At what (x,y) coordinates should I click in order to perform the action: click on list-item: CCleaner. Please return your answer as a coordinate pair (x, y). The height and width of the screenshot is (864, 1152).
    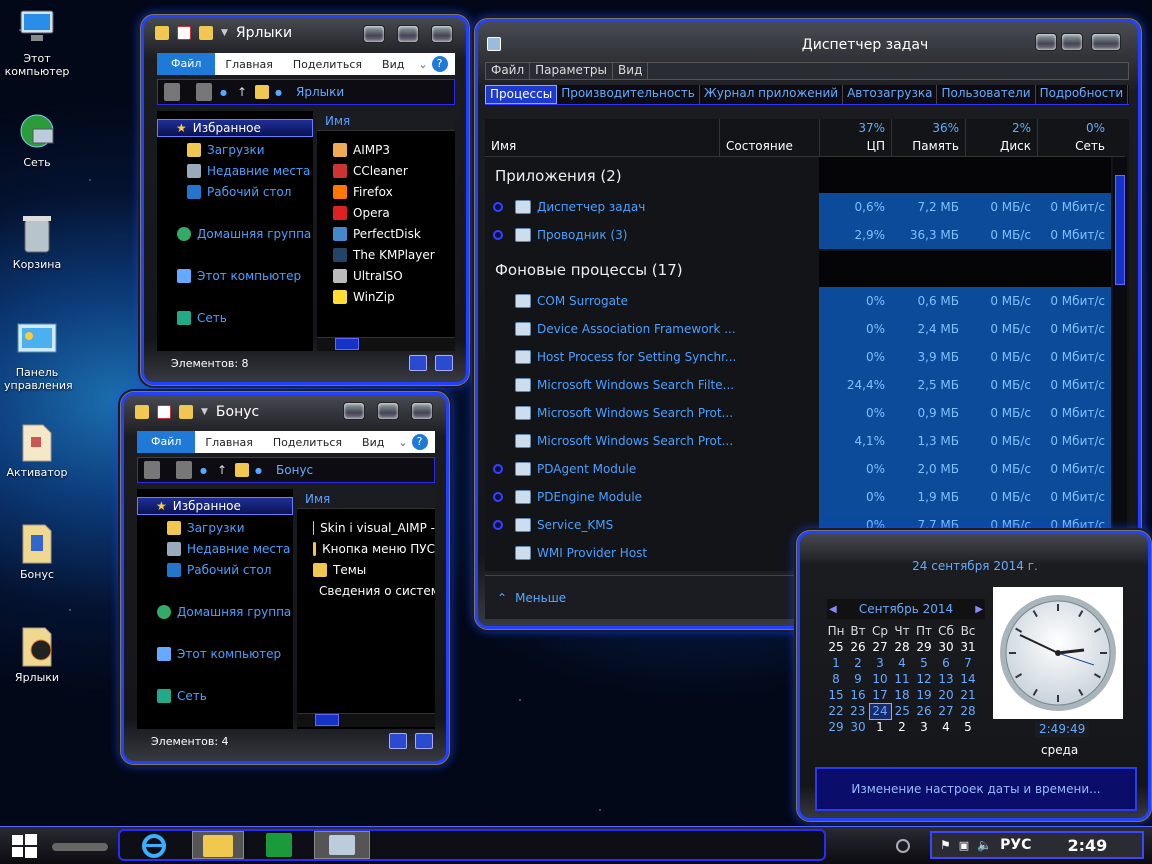
    Looking at the image, I should click on (386, 170).